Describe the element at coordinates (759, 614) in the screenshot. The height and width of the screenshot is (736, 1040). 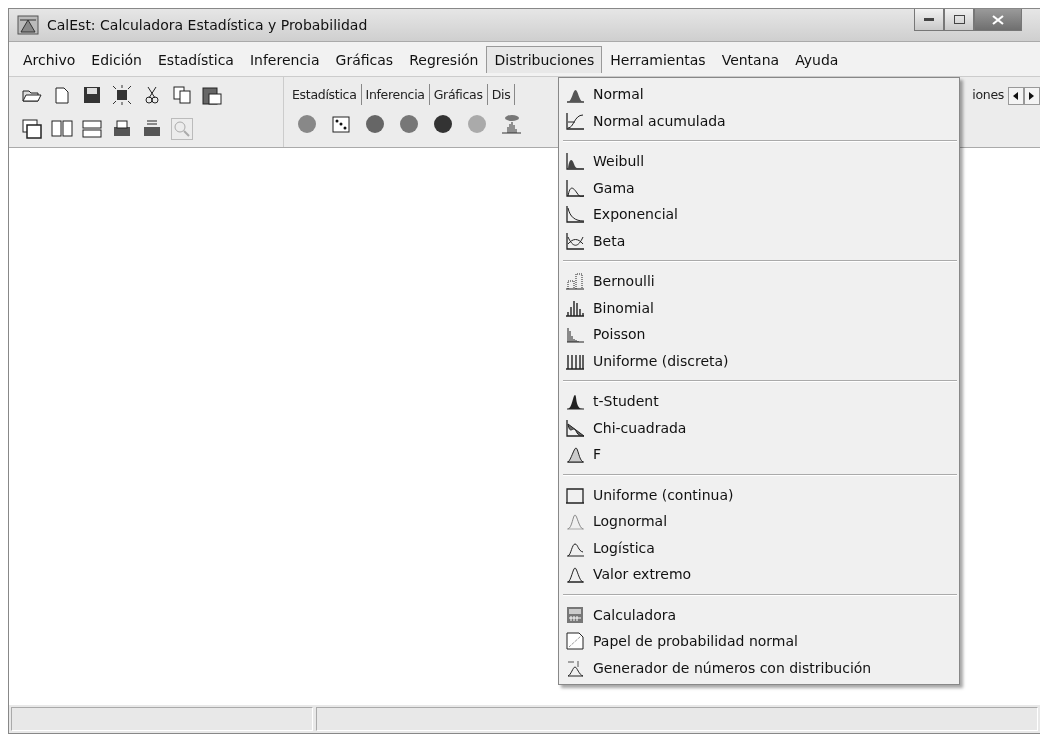
I see `menu-option: Calculadora` at that location.